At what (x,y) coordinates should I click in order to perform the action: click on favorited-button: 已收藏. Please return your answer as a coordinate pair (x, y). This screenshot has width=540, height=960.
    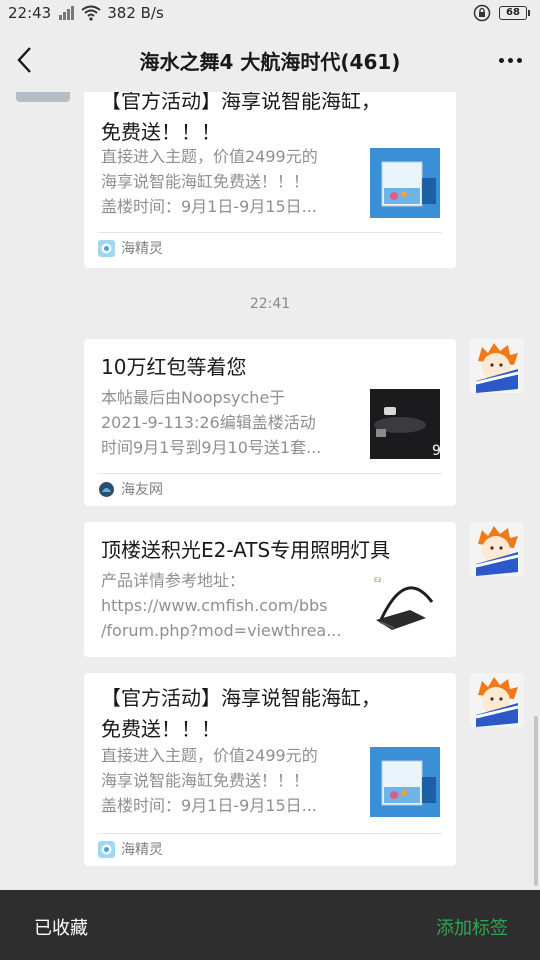
    Looking at the image, I should click on (61, 927).